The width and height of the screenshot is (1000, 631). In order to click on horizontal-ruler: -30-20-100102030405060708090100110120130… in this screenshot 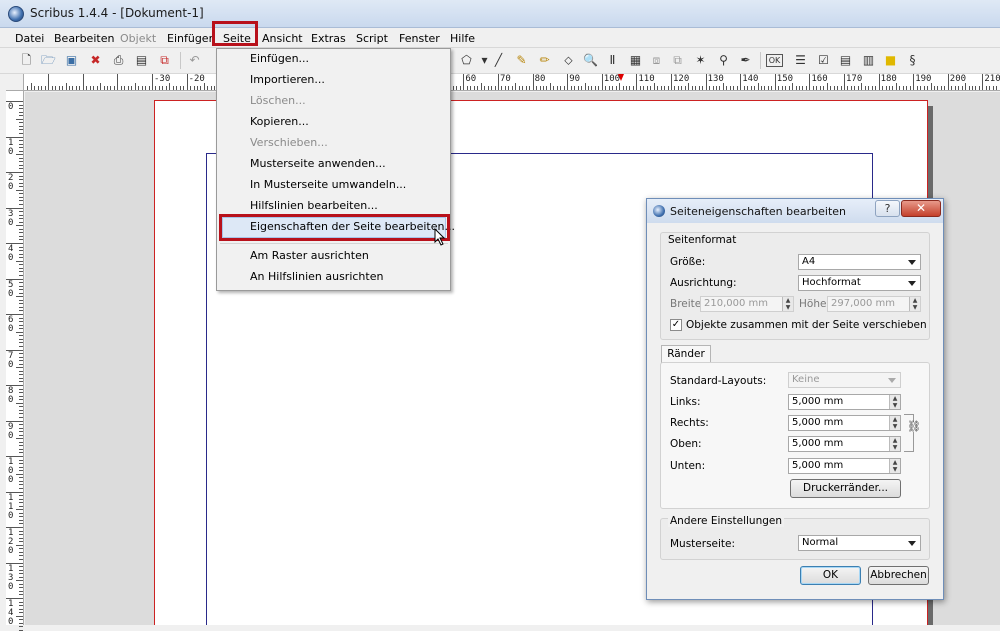, I will do `click(512, 82)`.